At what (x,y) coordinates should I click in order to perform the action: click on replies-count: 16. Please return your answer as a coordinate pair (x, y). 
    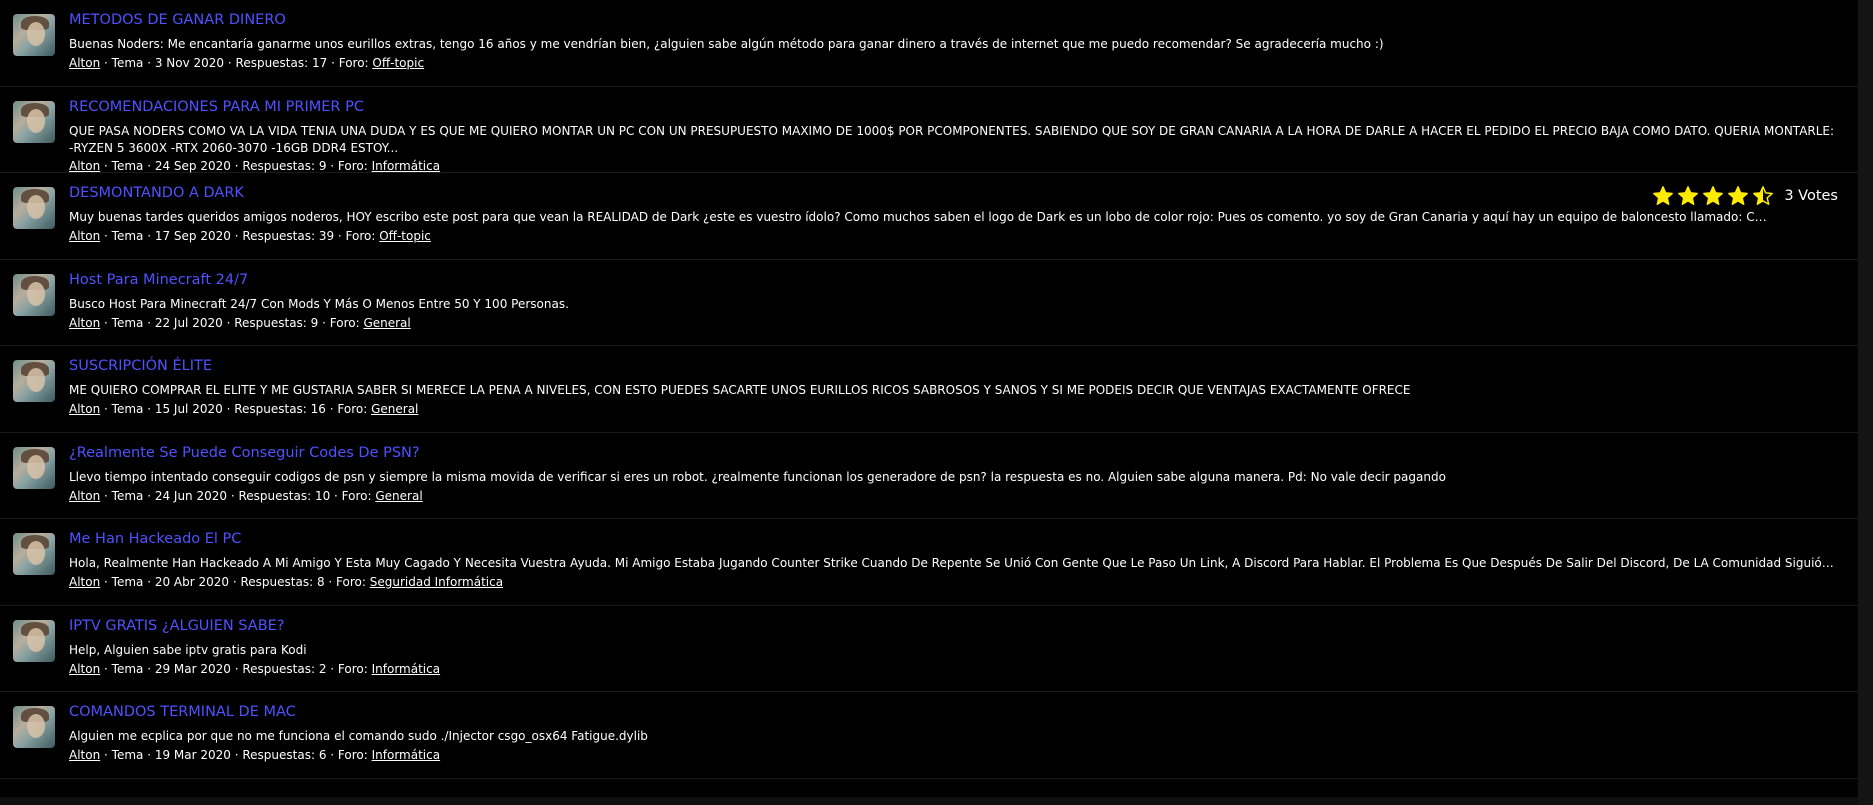
    Looking at the image, I should click on (318, 409).